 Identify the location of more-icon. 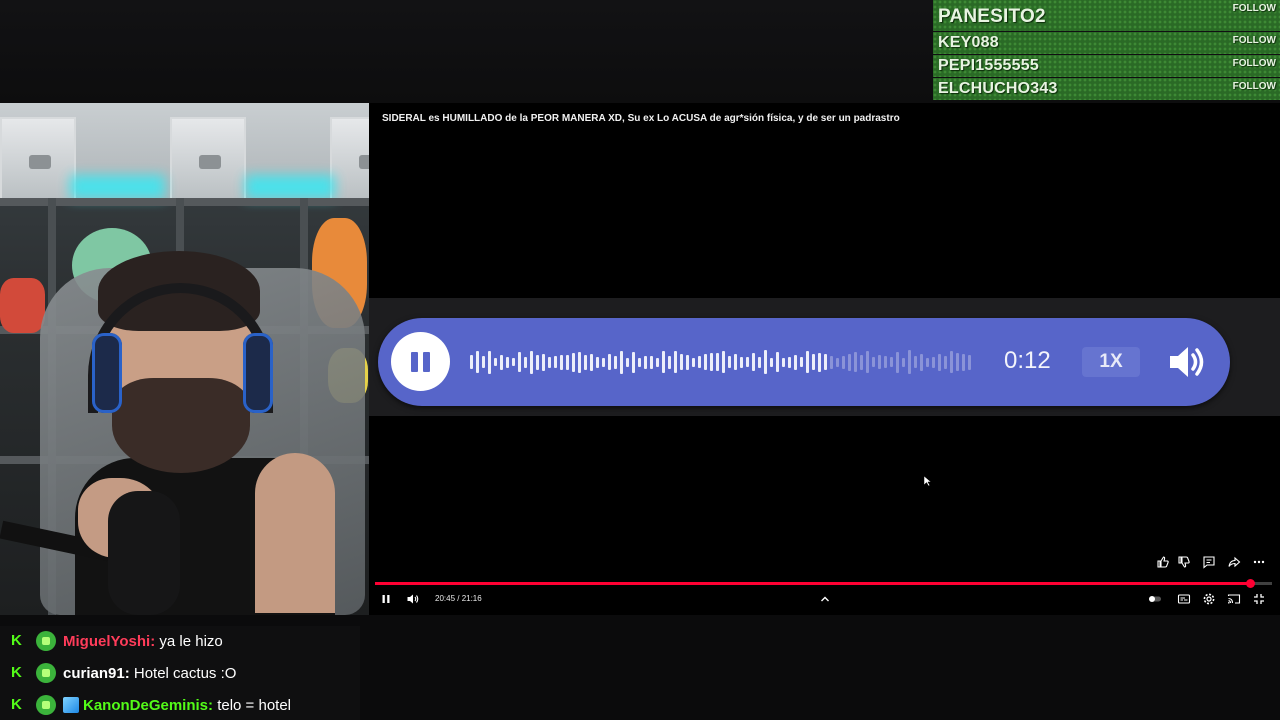
(1259, 562).